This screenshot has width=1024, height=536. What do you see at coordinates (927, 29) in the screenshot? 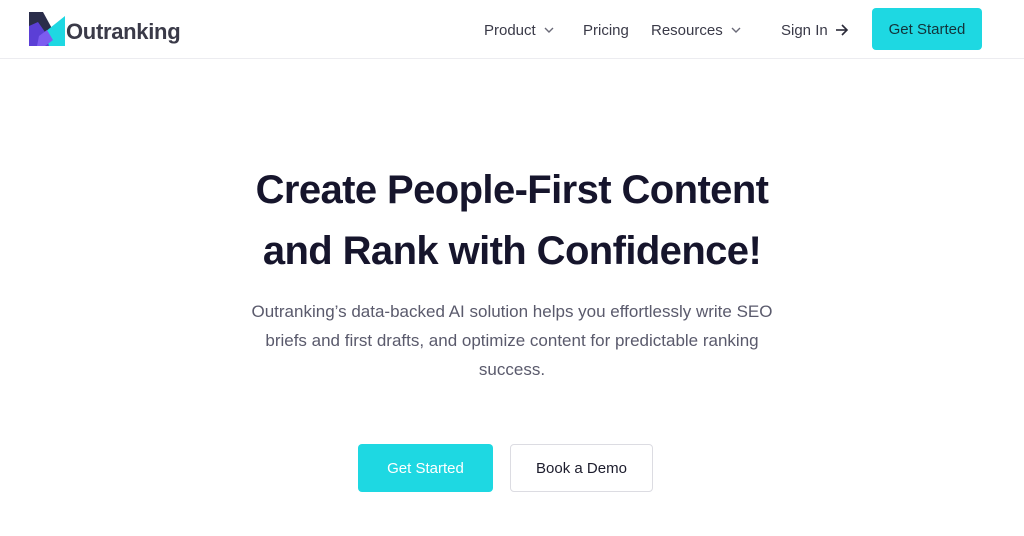
I see `header-get-started-button: Get Started` at bounding box center [927, 29].